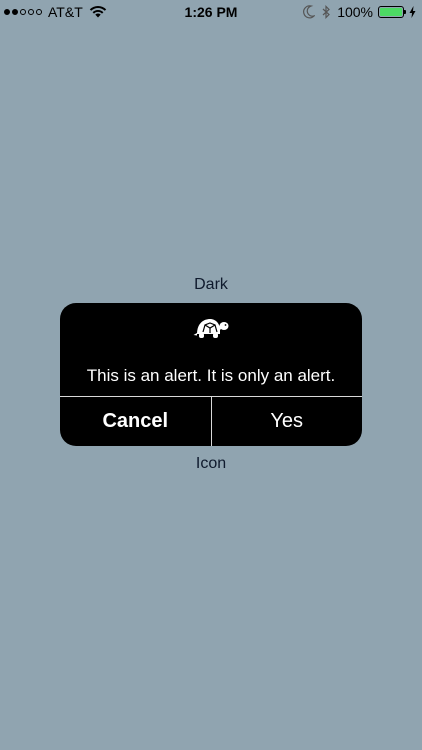 Image resolution: width=422 pixels, height=750 pixels. Describe the element at coordinates (355, 12) in the screenshot. I see `battery-percent: 100%` at that location.